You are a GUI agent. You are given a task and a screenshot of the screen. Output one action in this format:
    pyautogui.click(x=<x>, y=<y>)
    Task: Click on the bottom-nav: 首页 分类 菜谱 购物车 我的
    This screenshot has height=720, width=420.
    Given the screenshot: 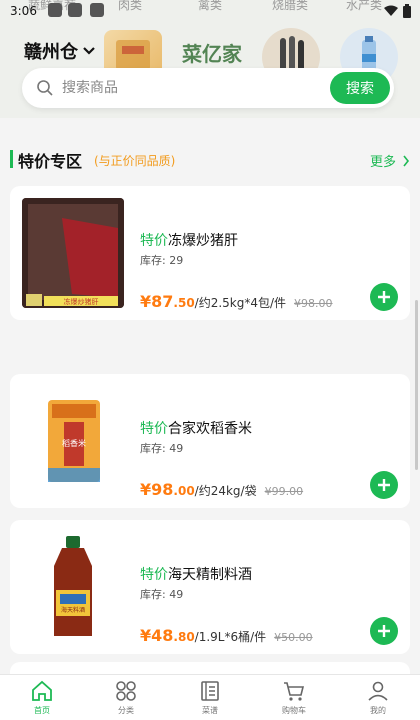 What is the action you would take?
    pyautogui.click(x=210, y=697)
    